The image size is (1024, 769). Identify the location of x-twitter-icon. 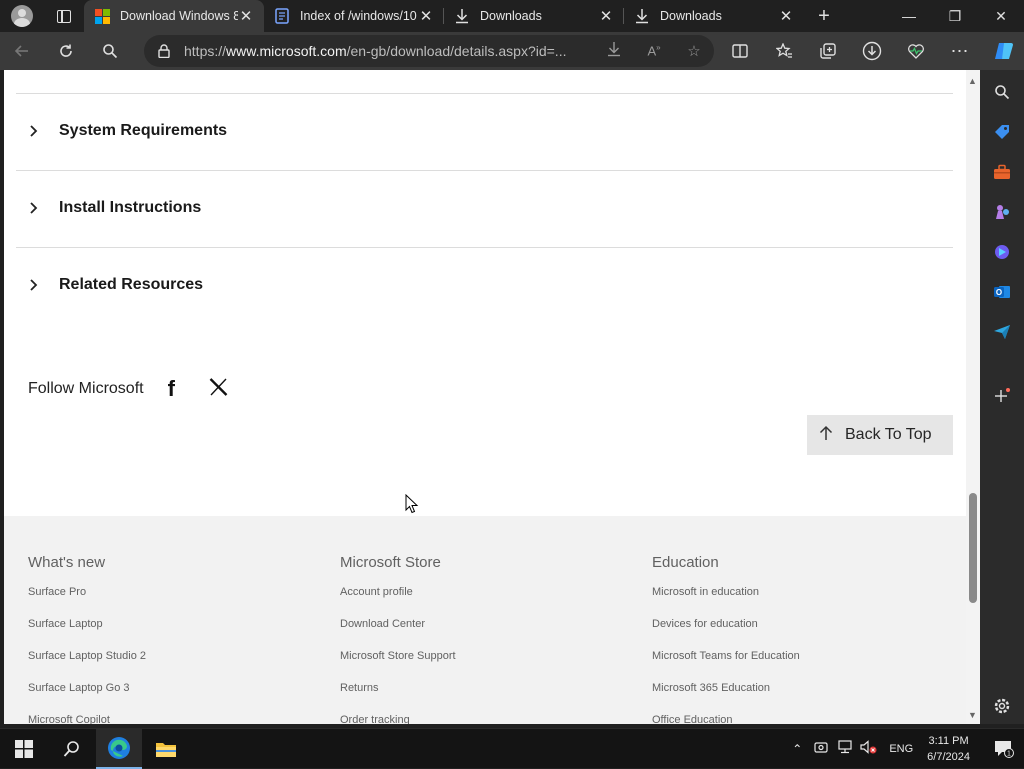
(218, 389).